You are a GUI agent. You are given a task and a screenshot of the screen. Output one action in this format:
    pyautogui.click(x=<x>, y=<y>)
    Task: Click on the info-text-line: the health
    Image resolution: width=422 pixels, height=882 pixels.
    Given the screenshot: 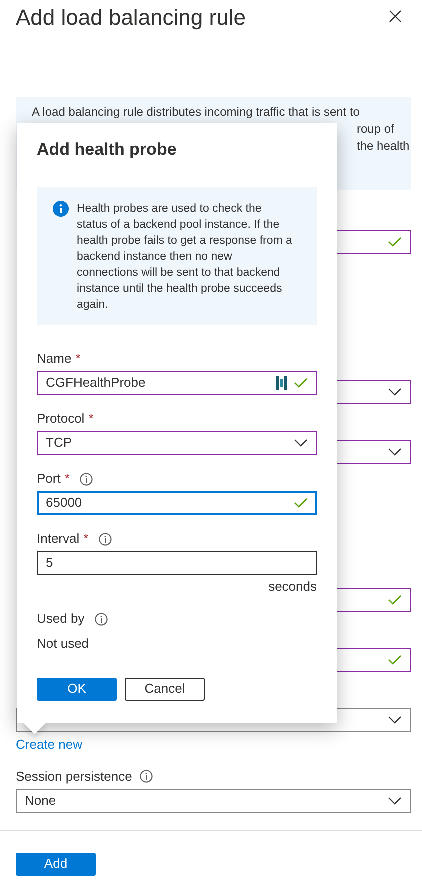 What is the action you would take?
    pyautogui.click(x=383, y=146)
    